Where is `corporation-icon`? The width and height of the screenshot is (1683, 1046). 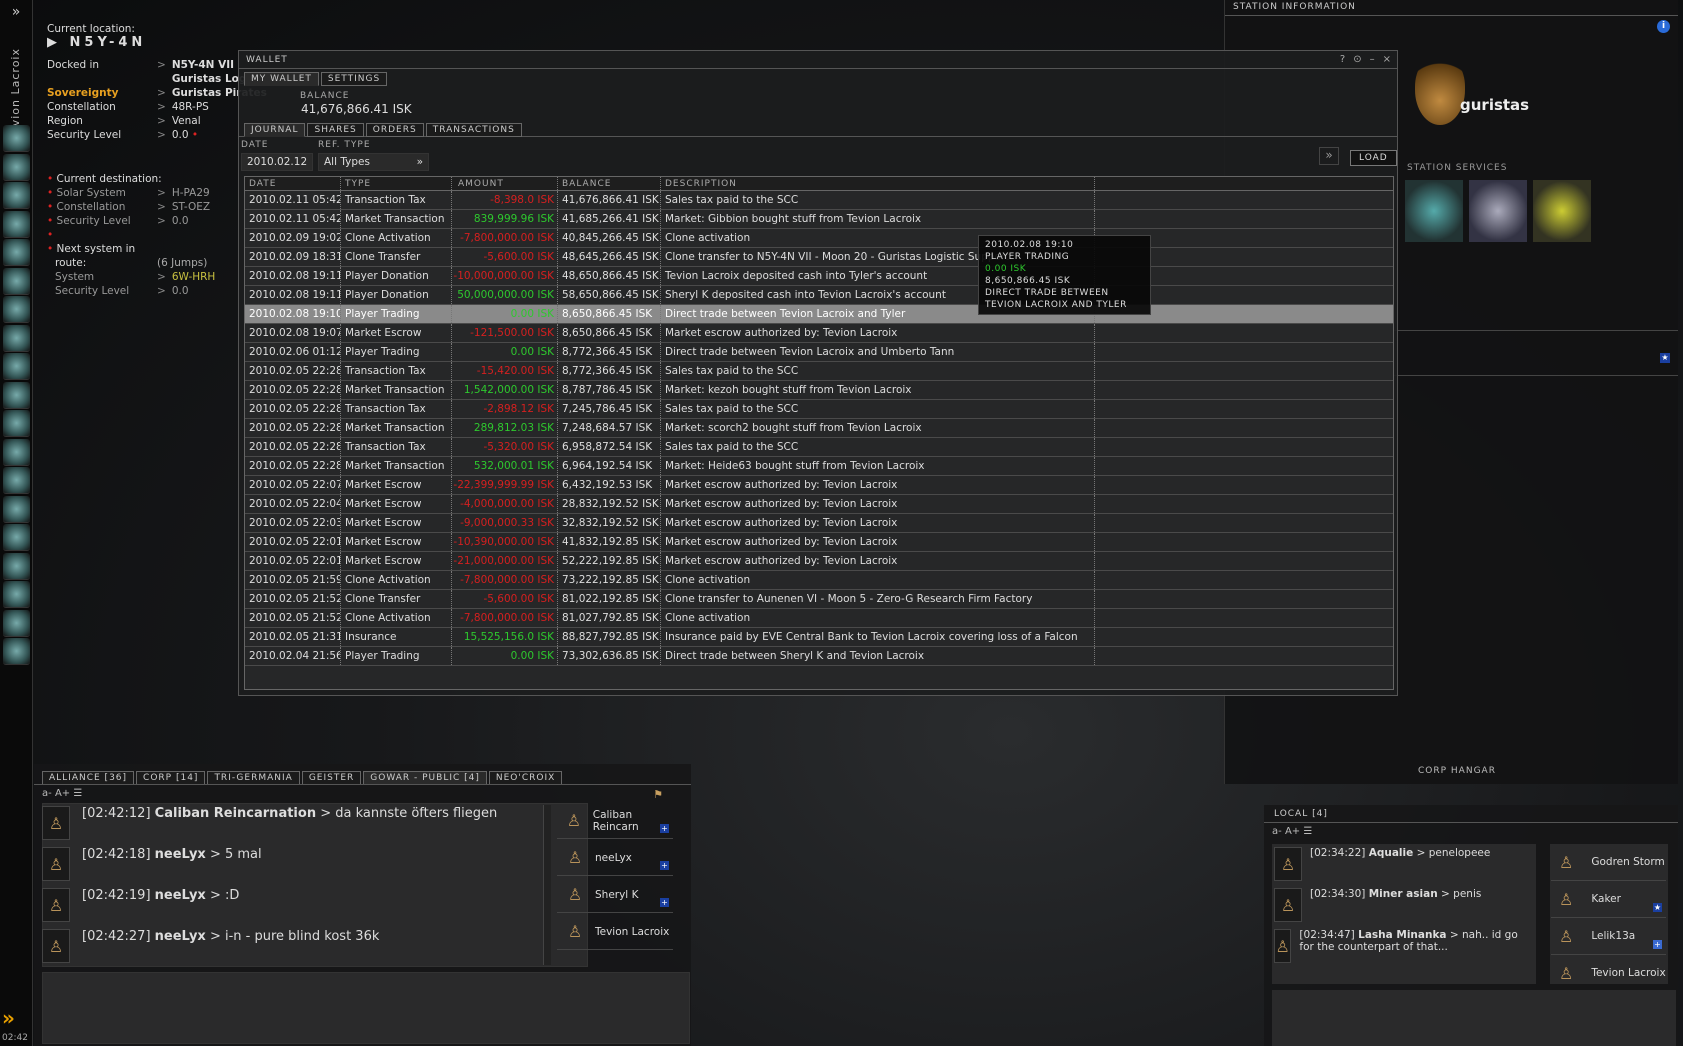
corporation-icon is located at coordinates (16, 338).